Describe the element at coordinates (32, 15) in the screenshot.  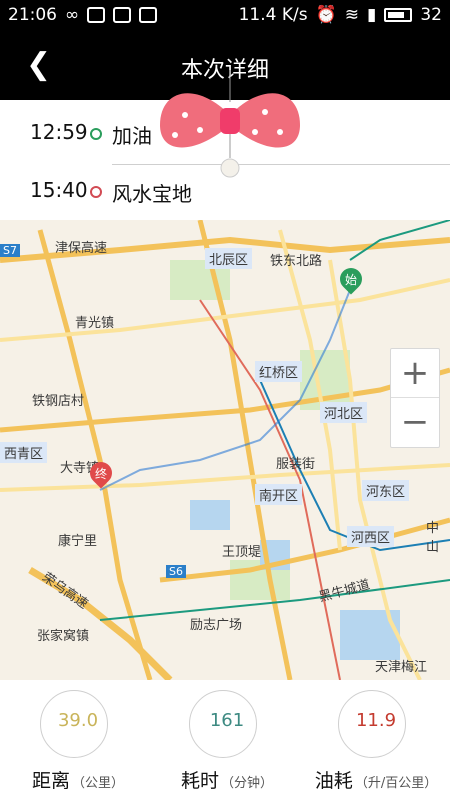
I see `status-time: 21:06` at that location.